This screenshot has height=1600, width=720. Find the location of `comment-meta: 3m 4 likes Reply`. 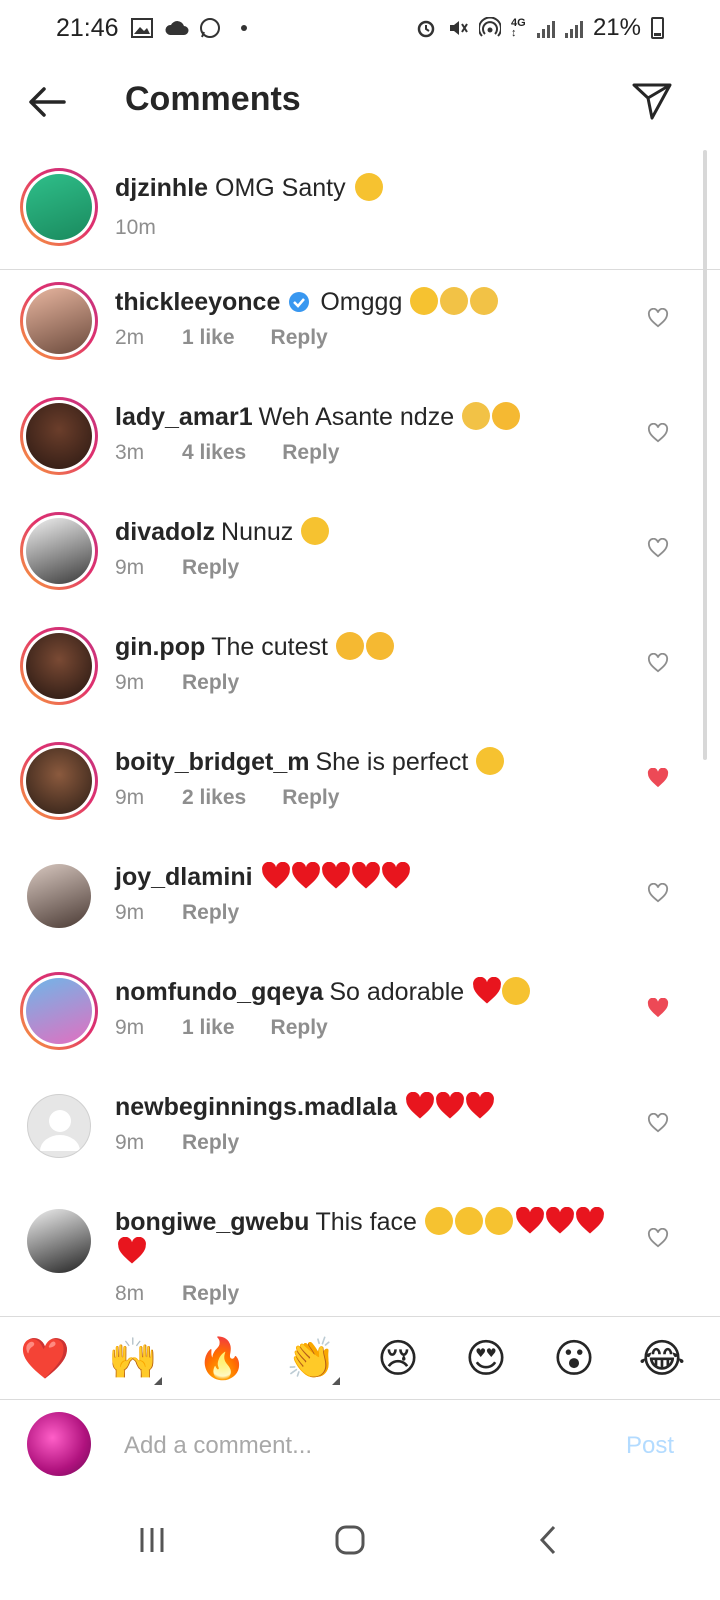

comment-meta: 3m 4 likes Reply is located at coordinates (227, 453).